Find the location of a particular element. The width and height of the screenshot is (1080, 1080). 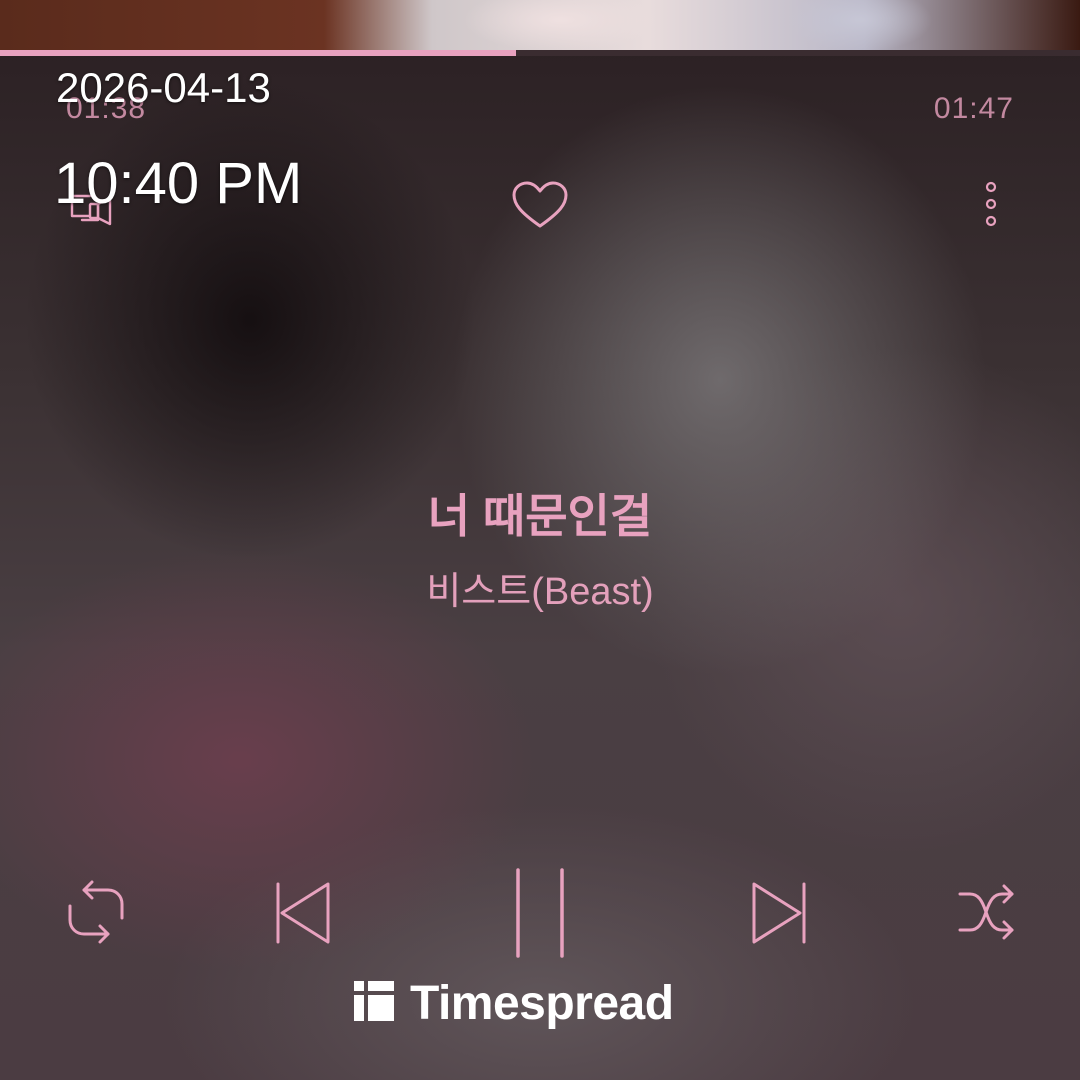

watermark: Timespread is located at coordinates (513, 1003).